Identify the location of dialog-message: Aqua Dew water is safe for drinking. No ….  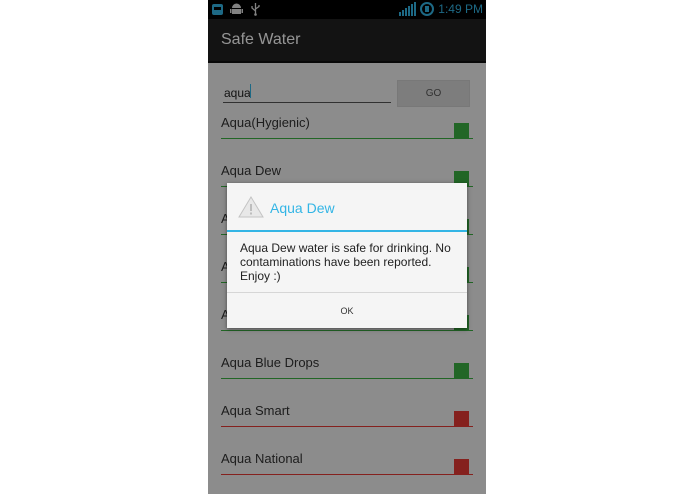
(345, 262).